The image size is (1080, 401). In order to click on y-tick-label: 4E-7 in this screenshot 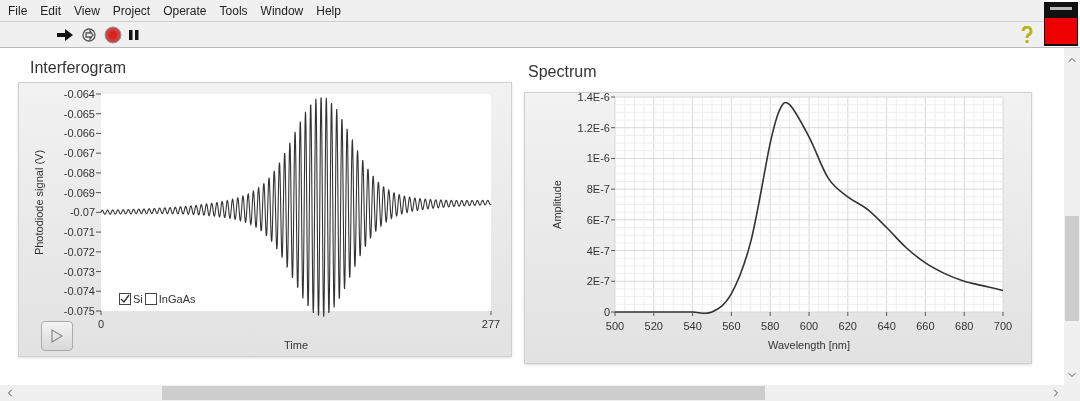, I will do `click(598, 250)`.